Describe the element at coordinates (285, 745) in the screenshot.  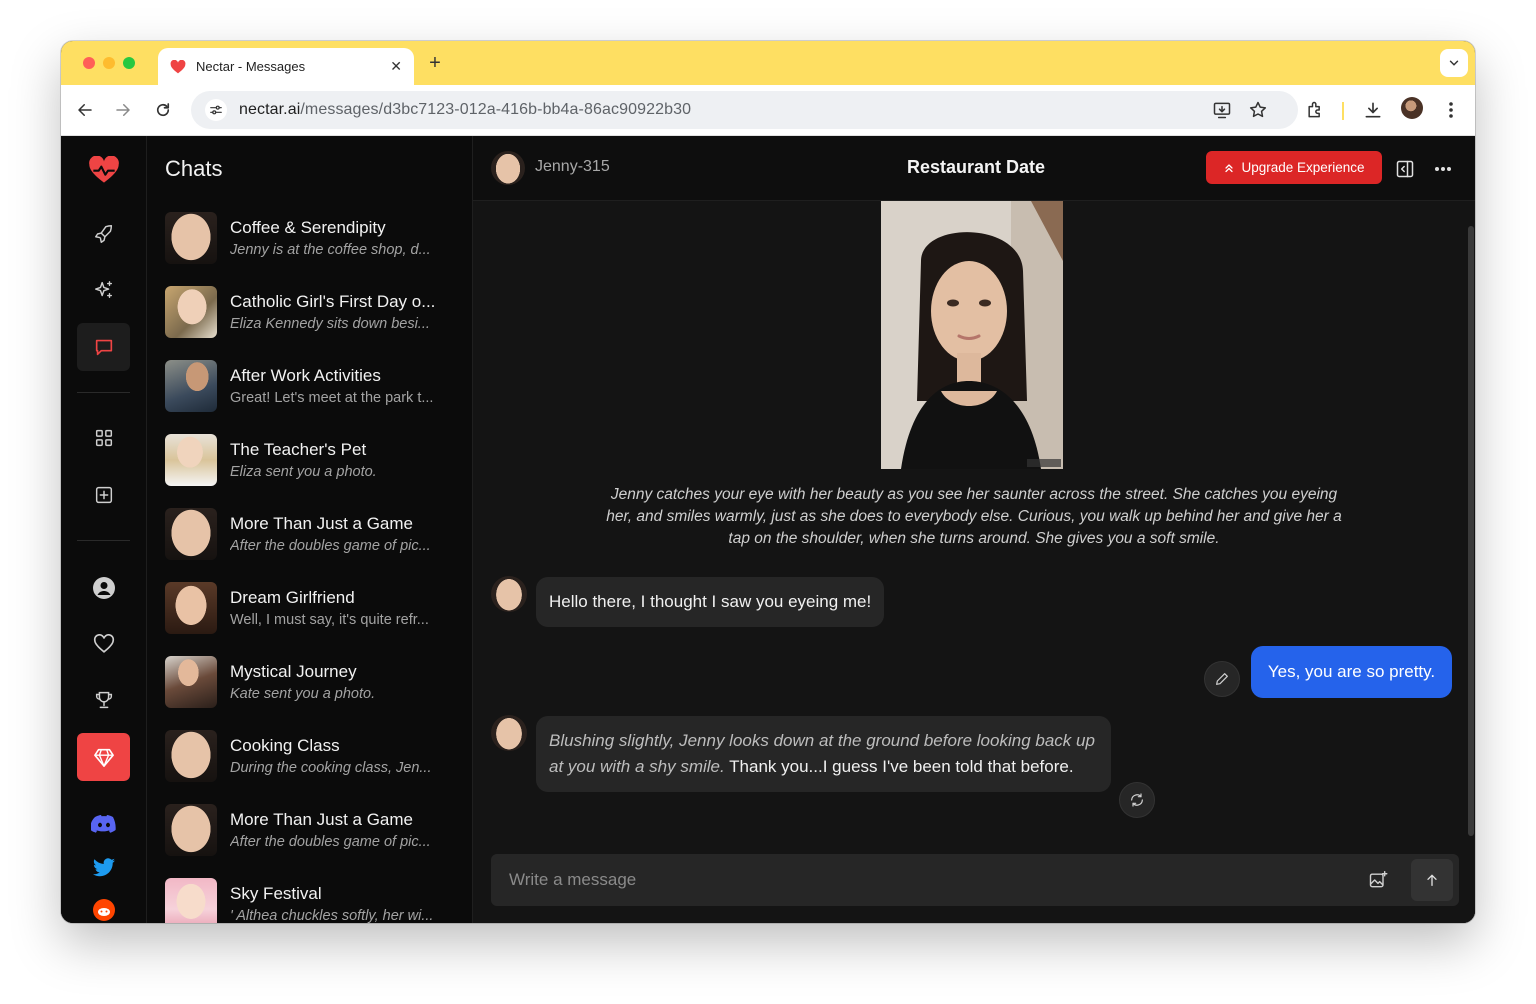
I see `chat-name: Cooking Class` at that location.